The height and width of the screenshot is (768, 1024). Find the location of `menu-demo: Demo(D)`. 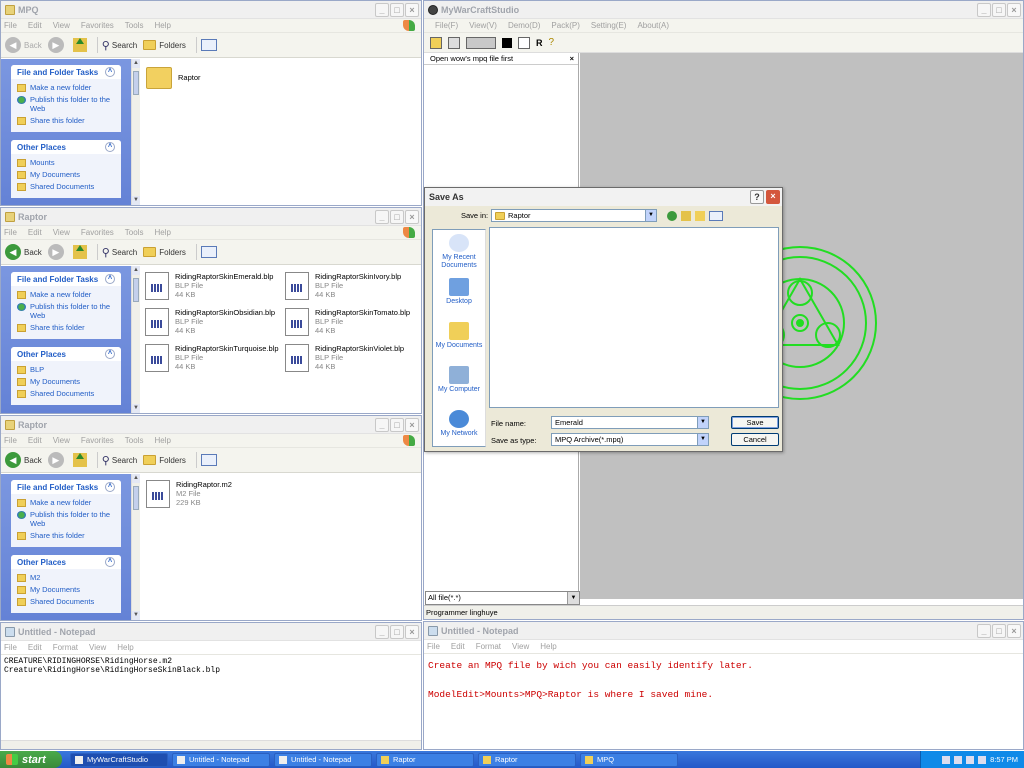

menu-demo: Demo(D) is located at coordinates (524, 25).